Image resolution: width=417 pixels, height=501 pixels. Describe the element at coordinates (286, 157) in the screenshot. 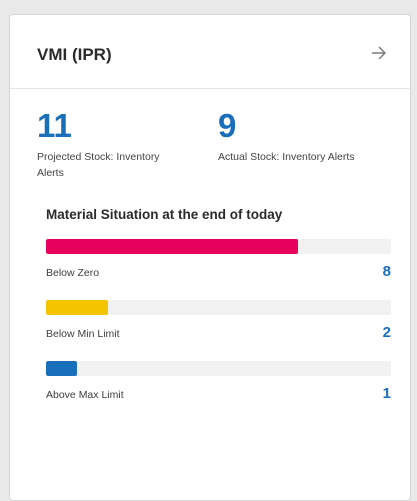

I see `kpi-label: Actual Stock: Inventory Alerts` at that location.